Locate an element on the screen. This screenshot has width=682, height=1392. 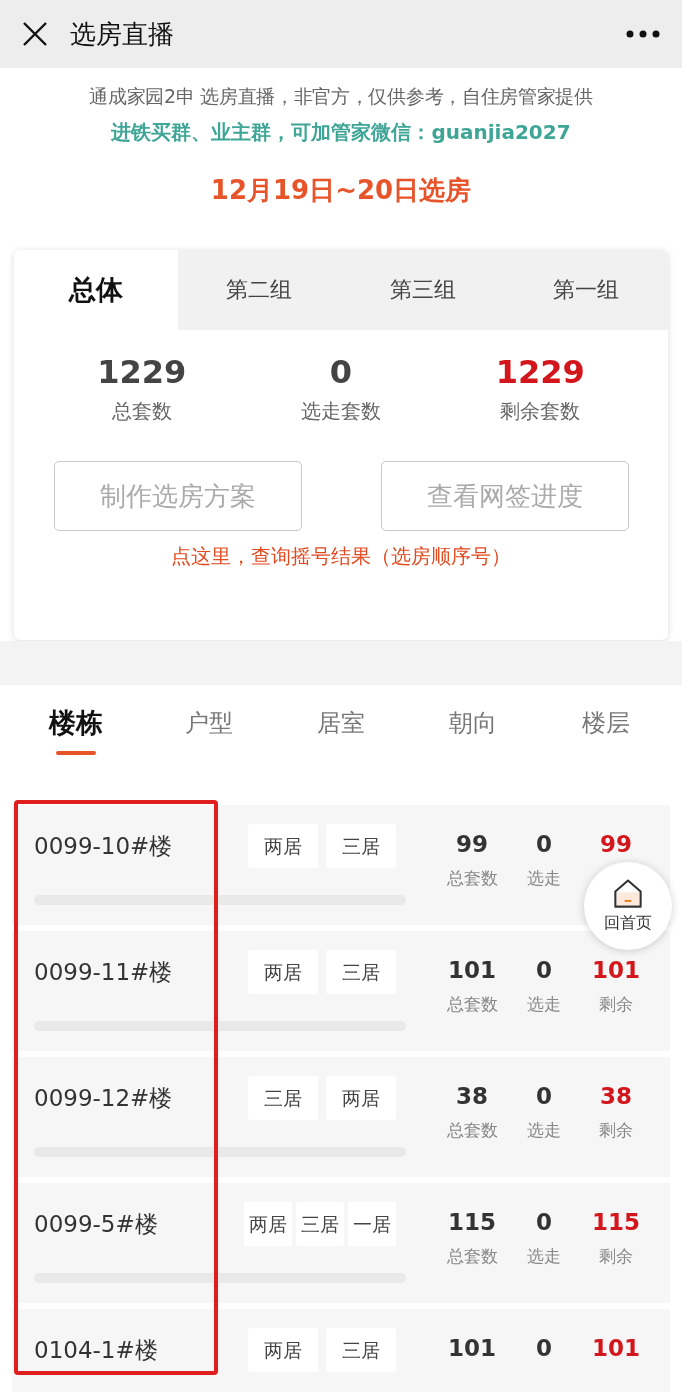
group-tab: 第二组 is located at coordinates (259, 290).